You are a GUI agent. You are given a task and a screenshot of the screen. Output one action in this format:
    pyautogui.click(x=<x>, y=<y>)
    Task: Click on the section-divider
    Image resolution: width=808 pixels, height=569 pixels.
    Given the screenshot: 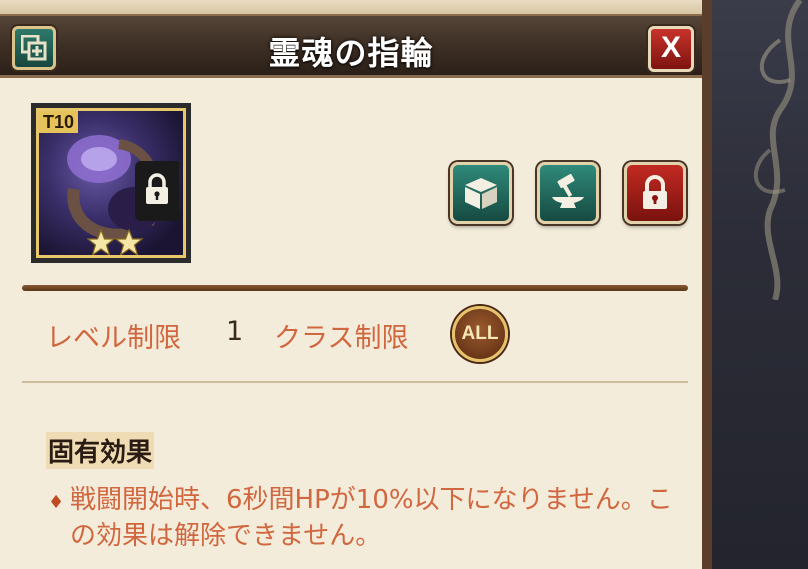 What is the action you would take?
    pyautogui.click(x=355, y=288)
    